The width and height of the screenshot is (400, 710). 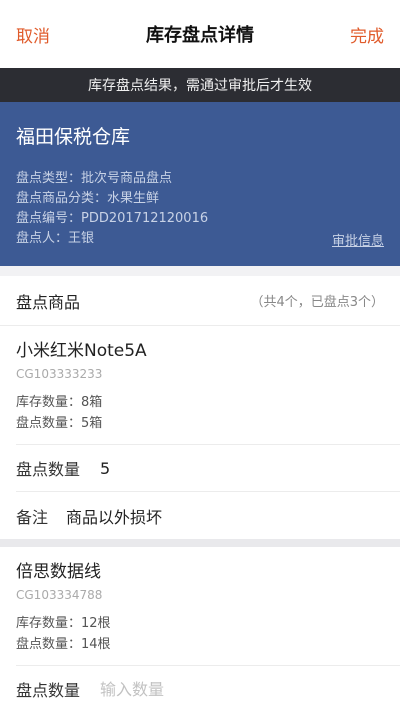 I want to click on products-section-header: 盘点商品 （共4个，已盘点3个）, so click(x=200, y=301).